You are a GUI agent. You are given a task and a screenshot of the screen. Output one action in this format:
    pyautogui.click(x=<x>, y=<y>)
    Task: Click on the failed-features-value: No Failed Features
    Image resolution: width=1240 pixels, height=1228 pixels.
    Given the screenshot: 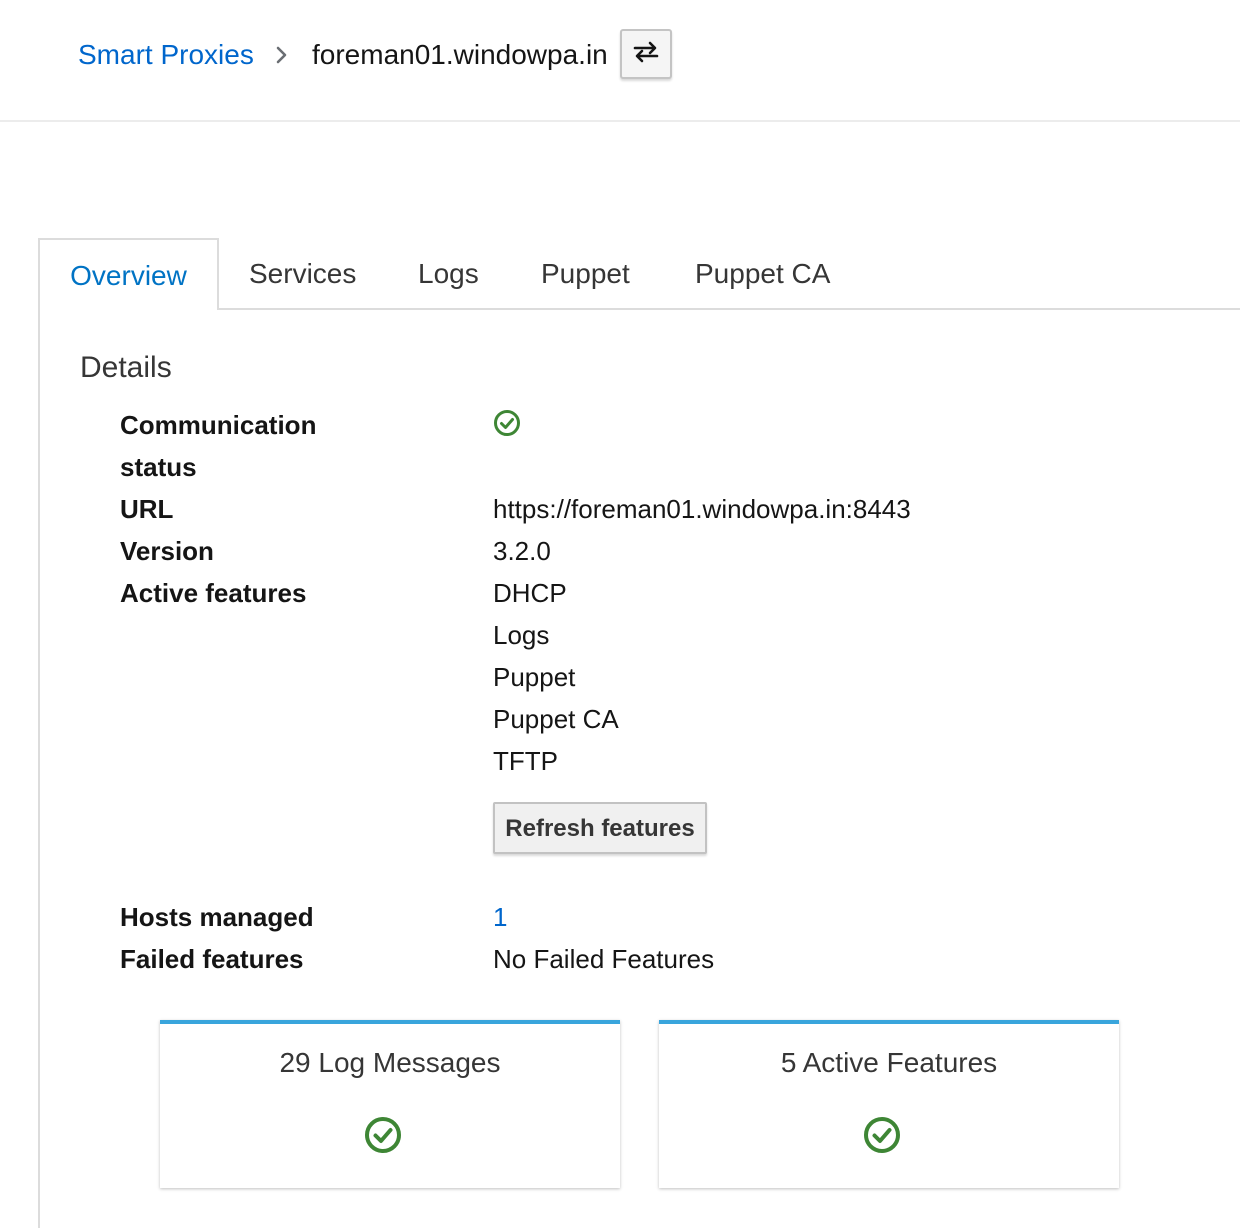 What is the action you would take?
    pyautogui.click(x=604, y=959)
    